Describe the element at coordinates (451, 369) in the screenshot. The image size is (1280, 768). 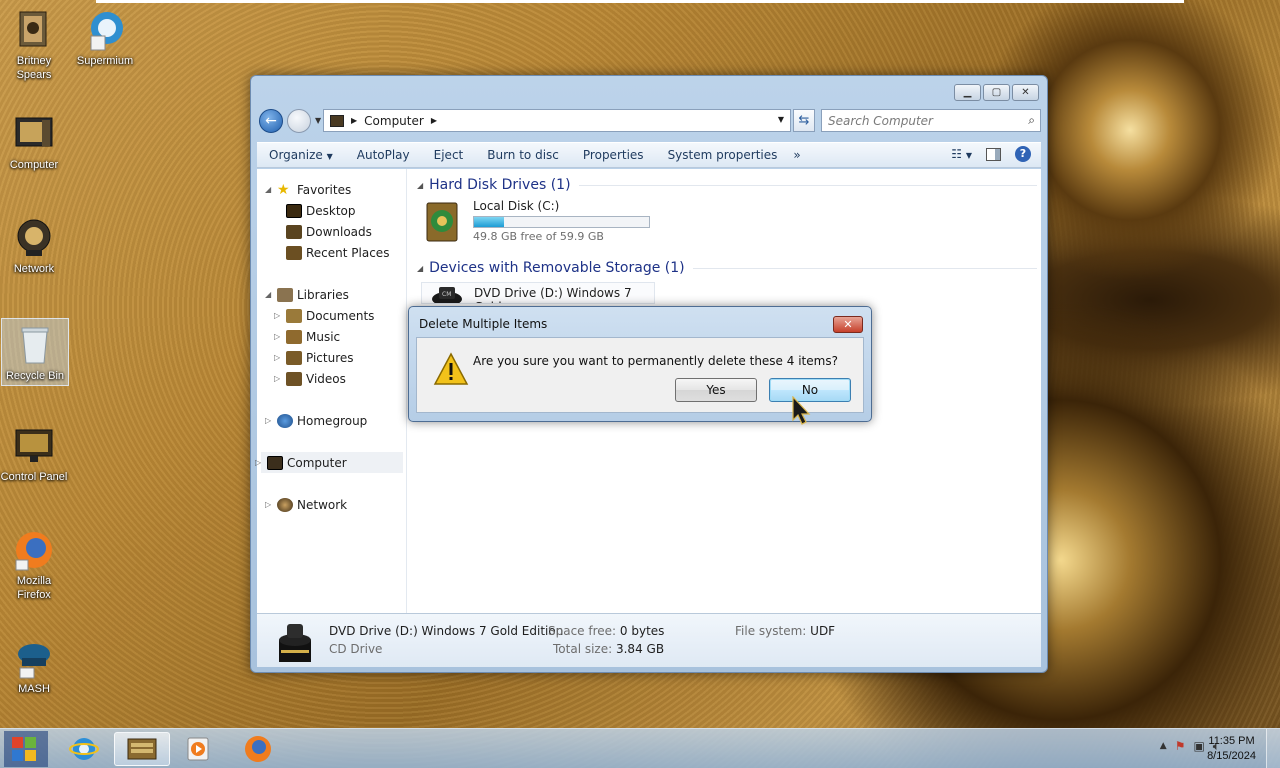
I see `warning-icon` at that location.